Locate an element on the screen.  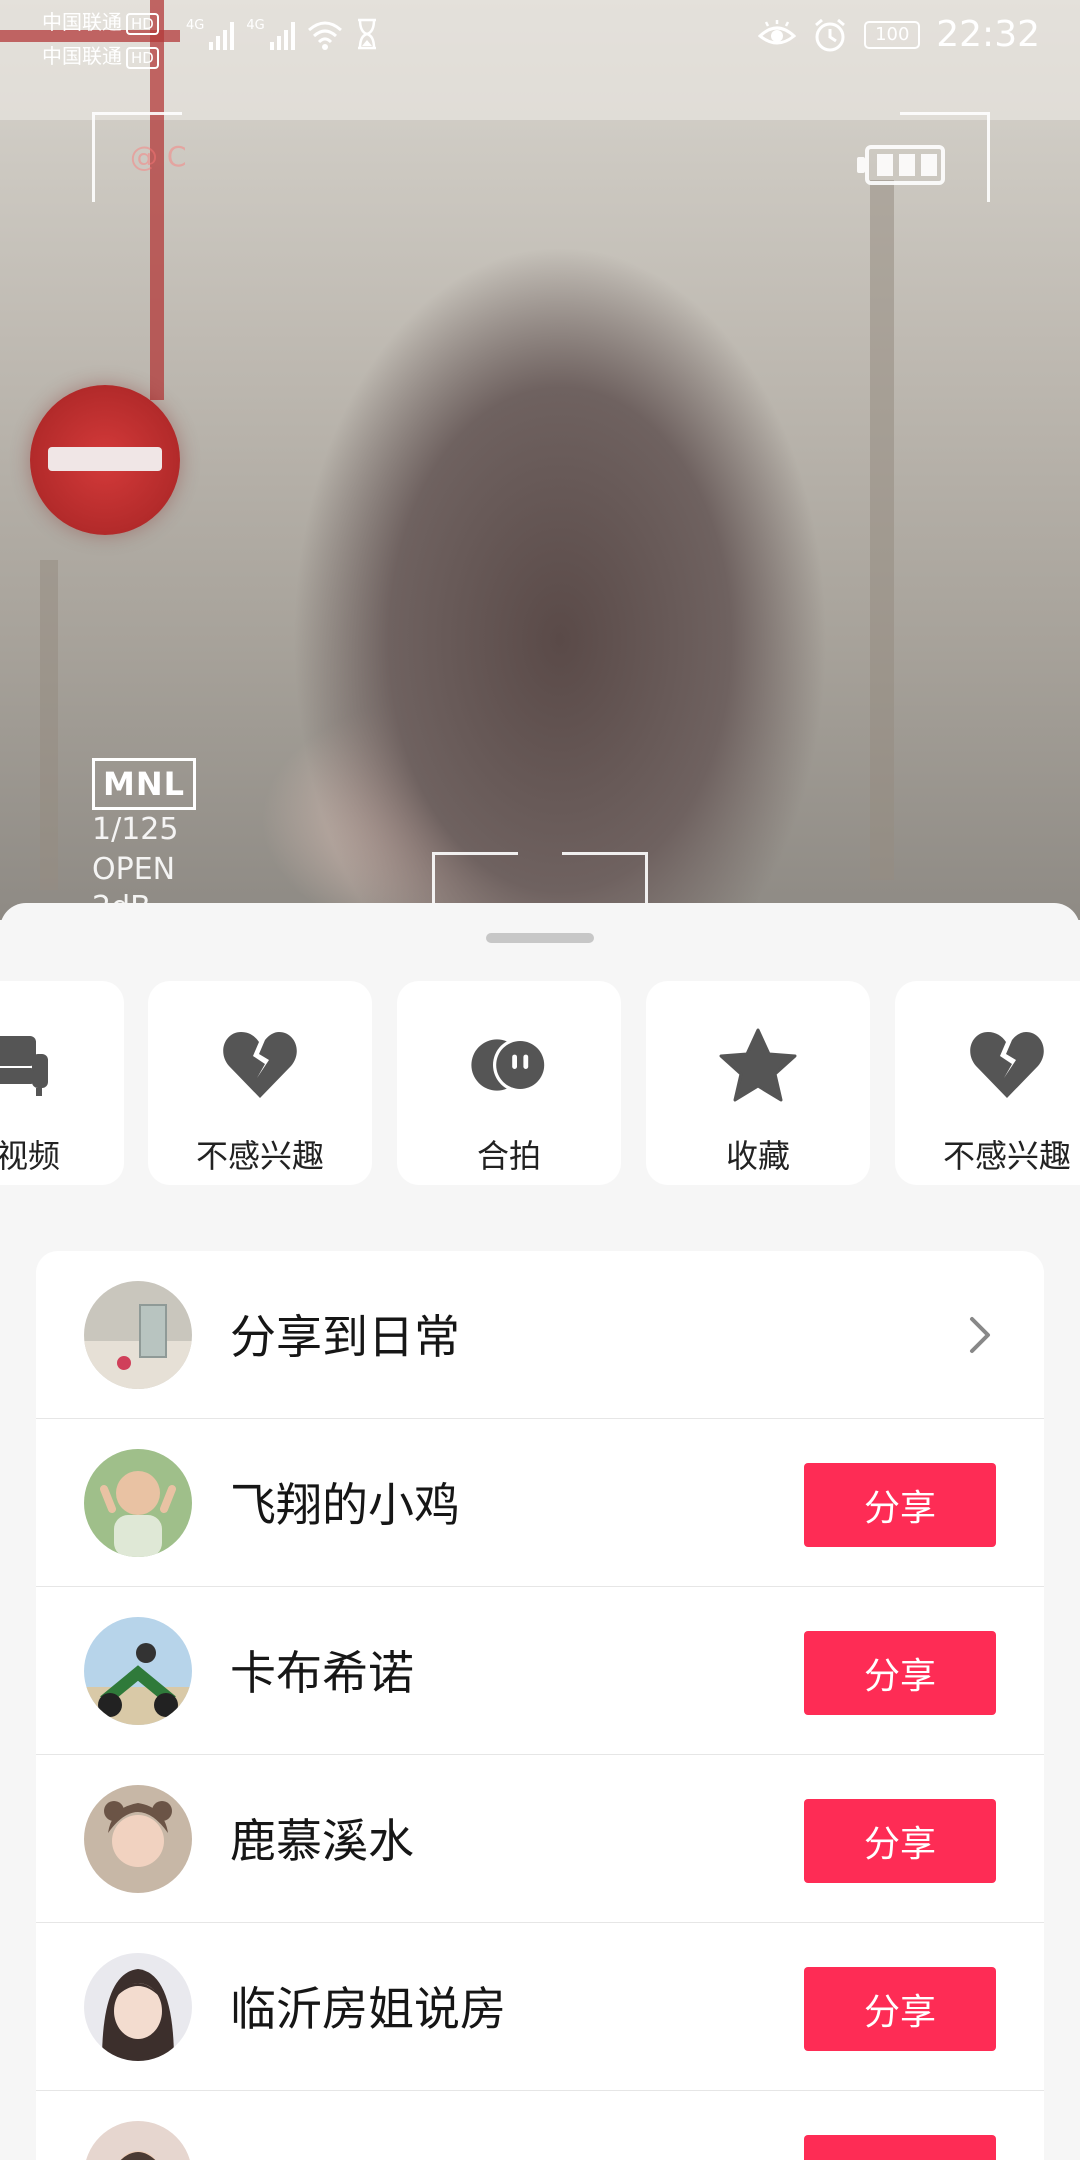
contact-name: 卡布希诺 is located at coordinates (322, 1673).